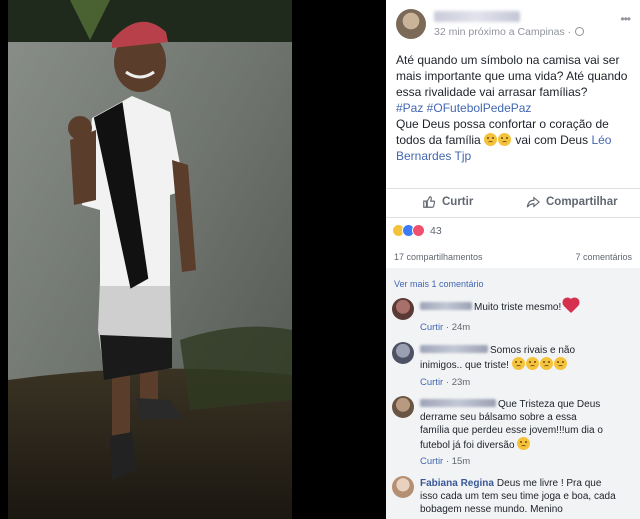  I want to click on comment-meta: Curtir · 15m, so click(445, 461).